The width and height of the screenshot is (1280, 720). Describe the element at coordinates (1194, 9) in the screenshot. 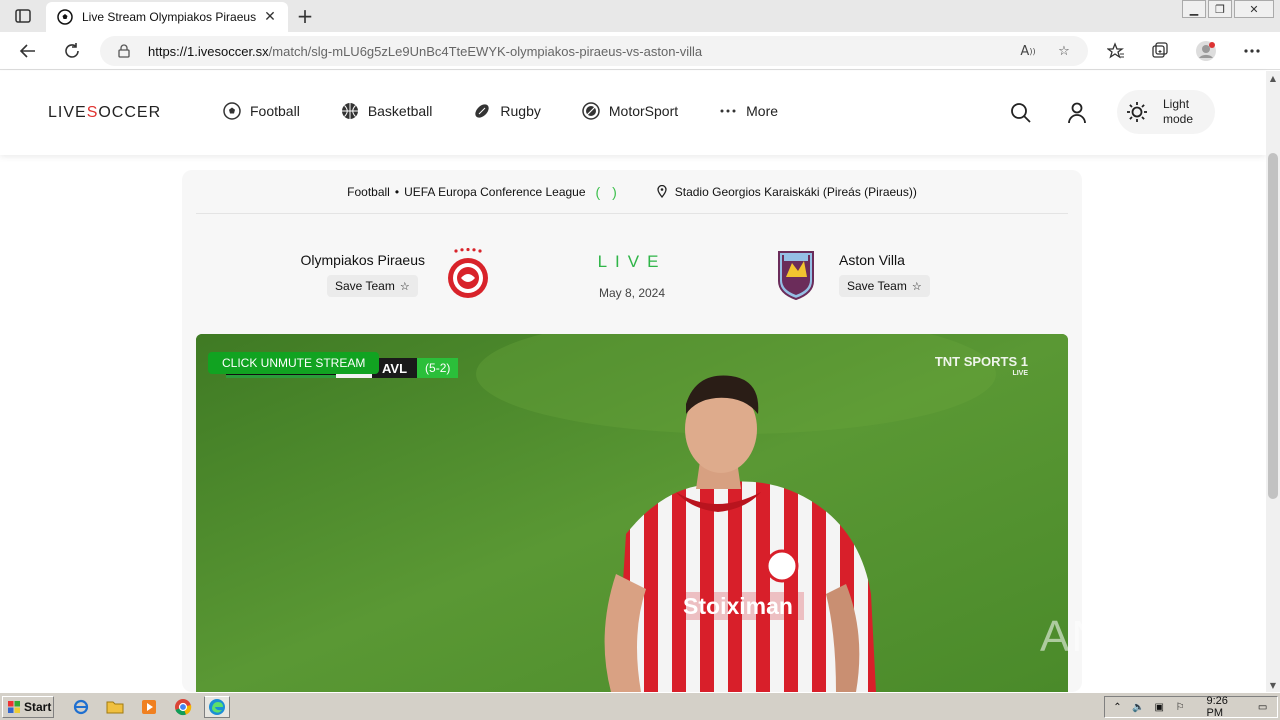

I see `minimize-icon: ▁` at that location.